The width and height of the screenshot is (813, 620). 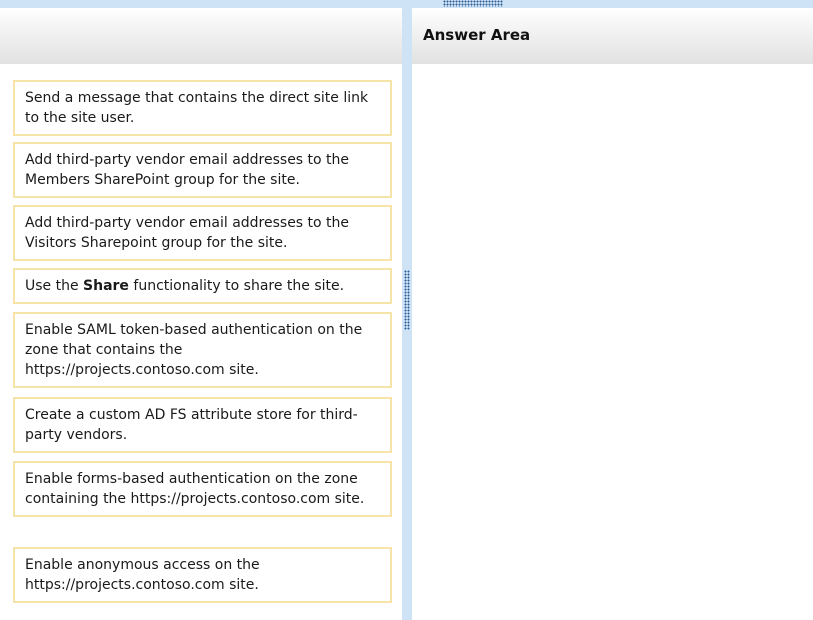 I want to click on answer-area-title: Answer Area, so click(x=477, y=35).